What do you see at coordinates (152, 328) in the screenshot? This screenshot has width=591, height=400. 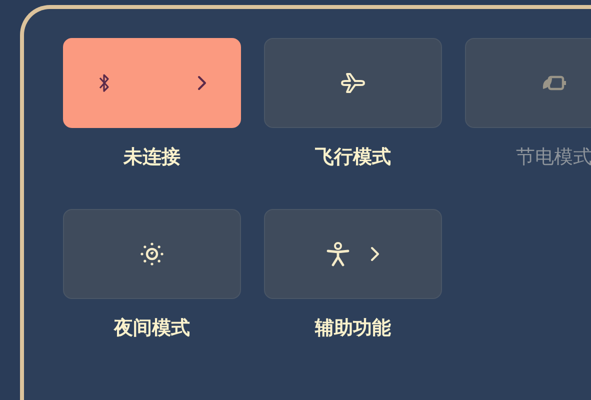 I see `tile-label: 夜间模式` at bounding box center [152, 328].